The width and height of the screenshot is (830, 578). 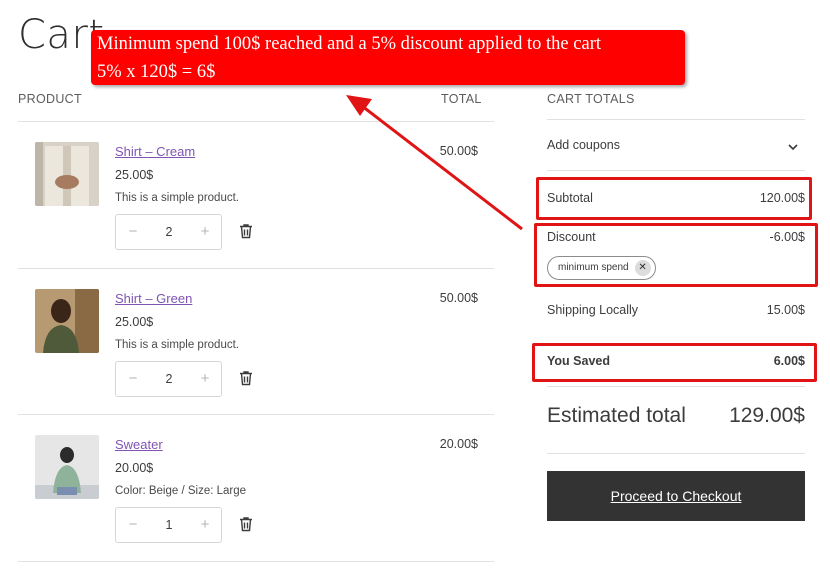 I want to click on shipping-label: Shipping Locally, so click(x=593, y=310).